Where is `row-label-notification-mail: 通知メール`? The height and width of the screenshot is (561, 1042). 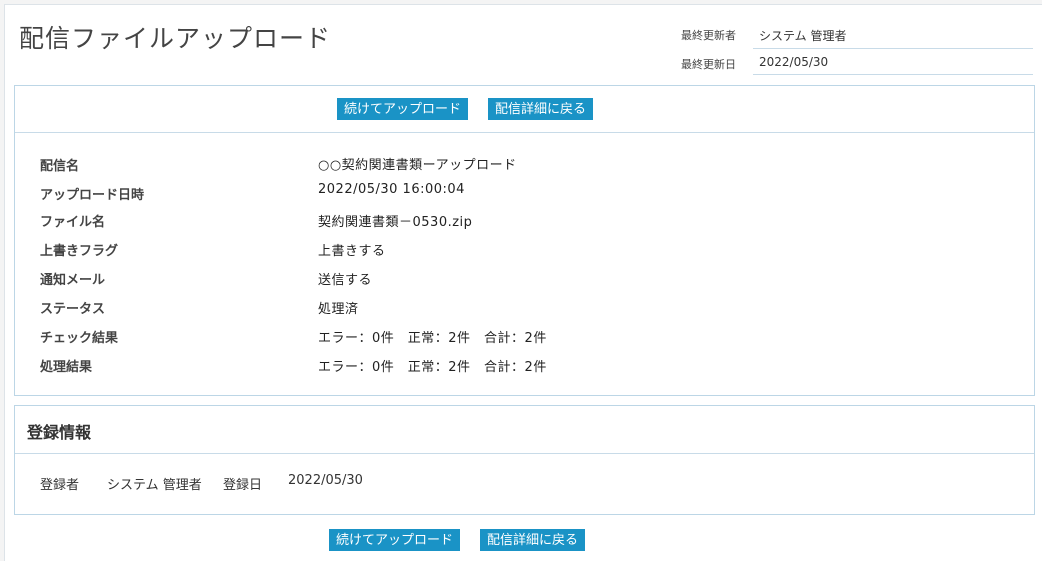
row-label-notification-mail: 通知メール is located at coordinates (73, 280).